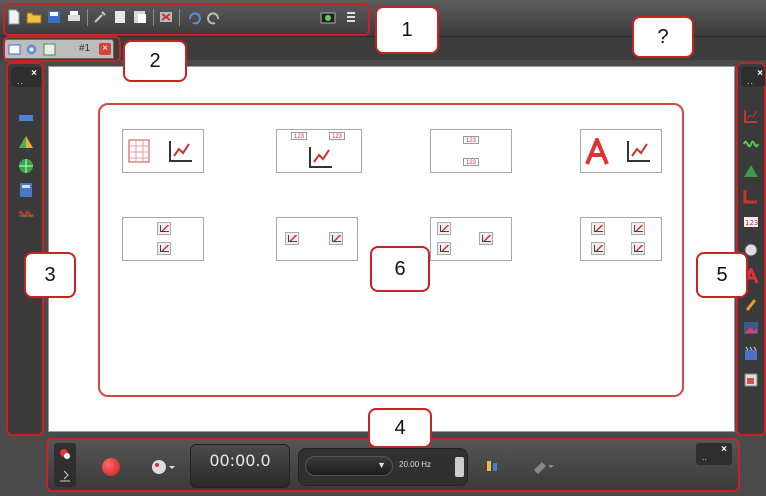 Image resolution: width=766 pixels, height=496 pixels. What do you see at coordinates (471, 151) in the screenshot?
I see `layout-two-digits: 123 123` at bounding box center [471, 151].